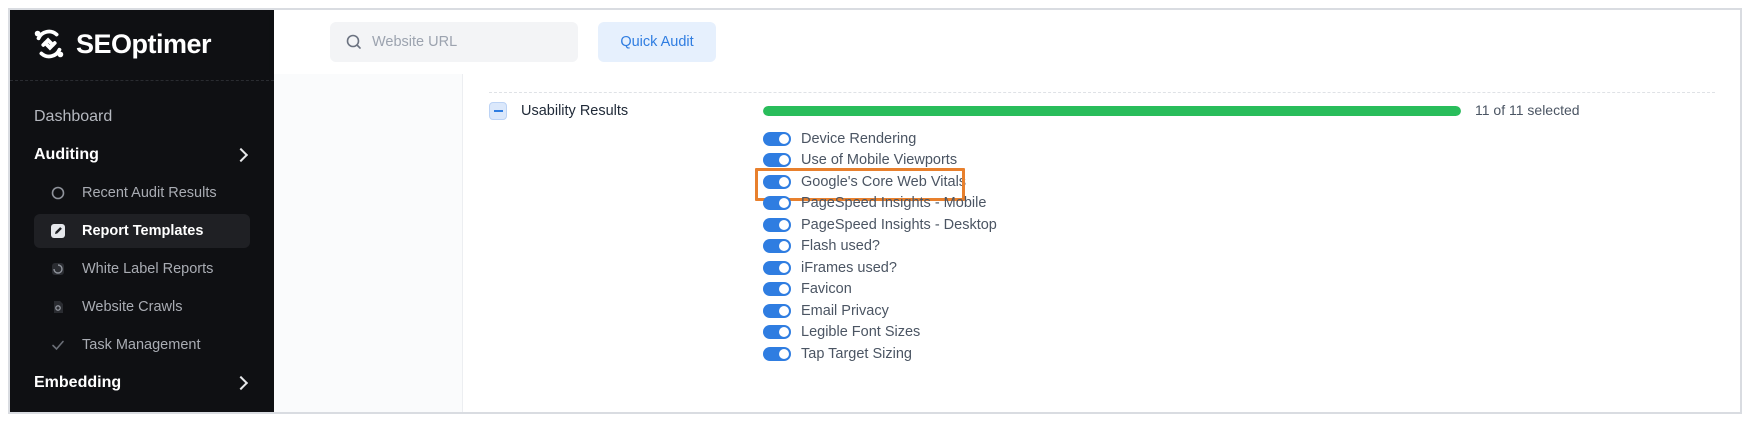 Image resolution: width=1750 pixels, height=422 pixels. What do you see at coordinates (132, 307) in the screenshot?
I see `sidebar-item-label: Website Crawls` at bounding box center [132, 307].